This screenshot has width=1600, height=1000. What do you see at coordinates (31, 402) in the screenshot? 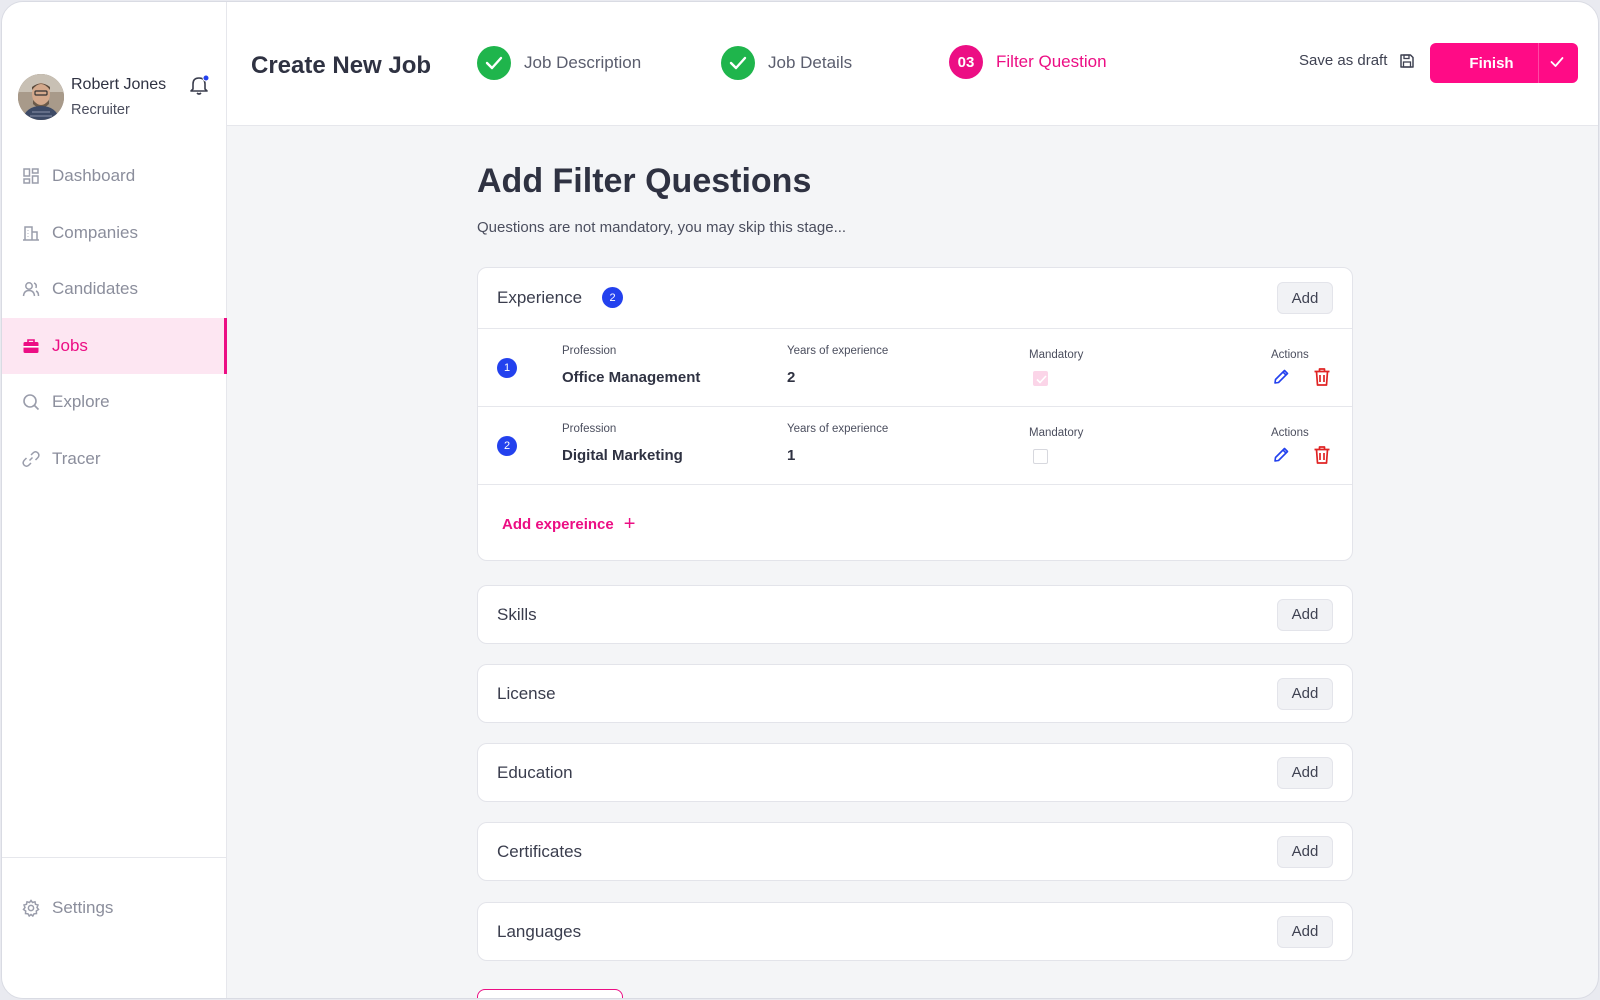
I see `search-icon` at bounding box center [31, 402].